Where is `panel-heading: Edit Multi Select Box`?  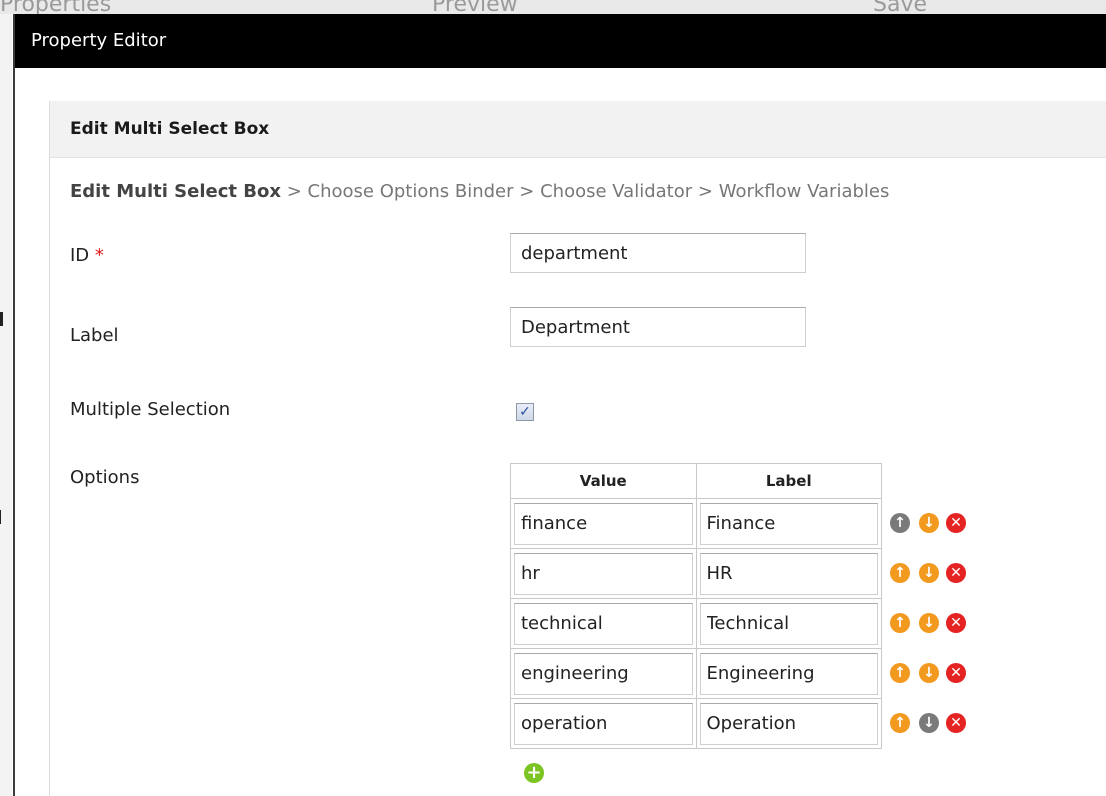
panel-heading: Edit Multi Select Box is located at coordinates (170, 129).